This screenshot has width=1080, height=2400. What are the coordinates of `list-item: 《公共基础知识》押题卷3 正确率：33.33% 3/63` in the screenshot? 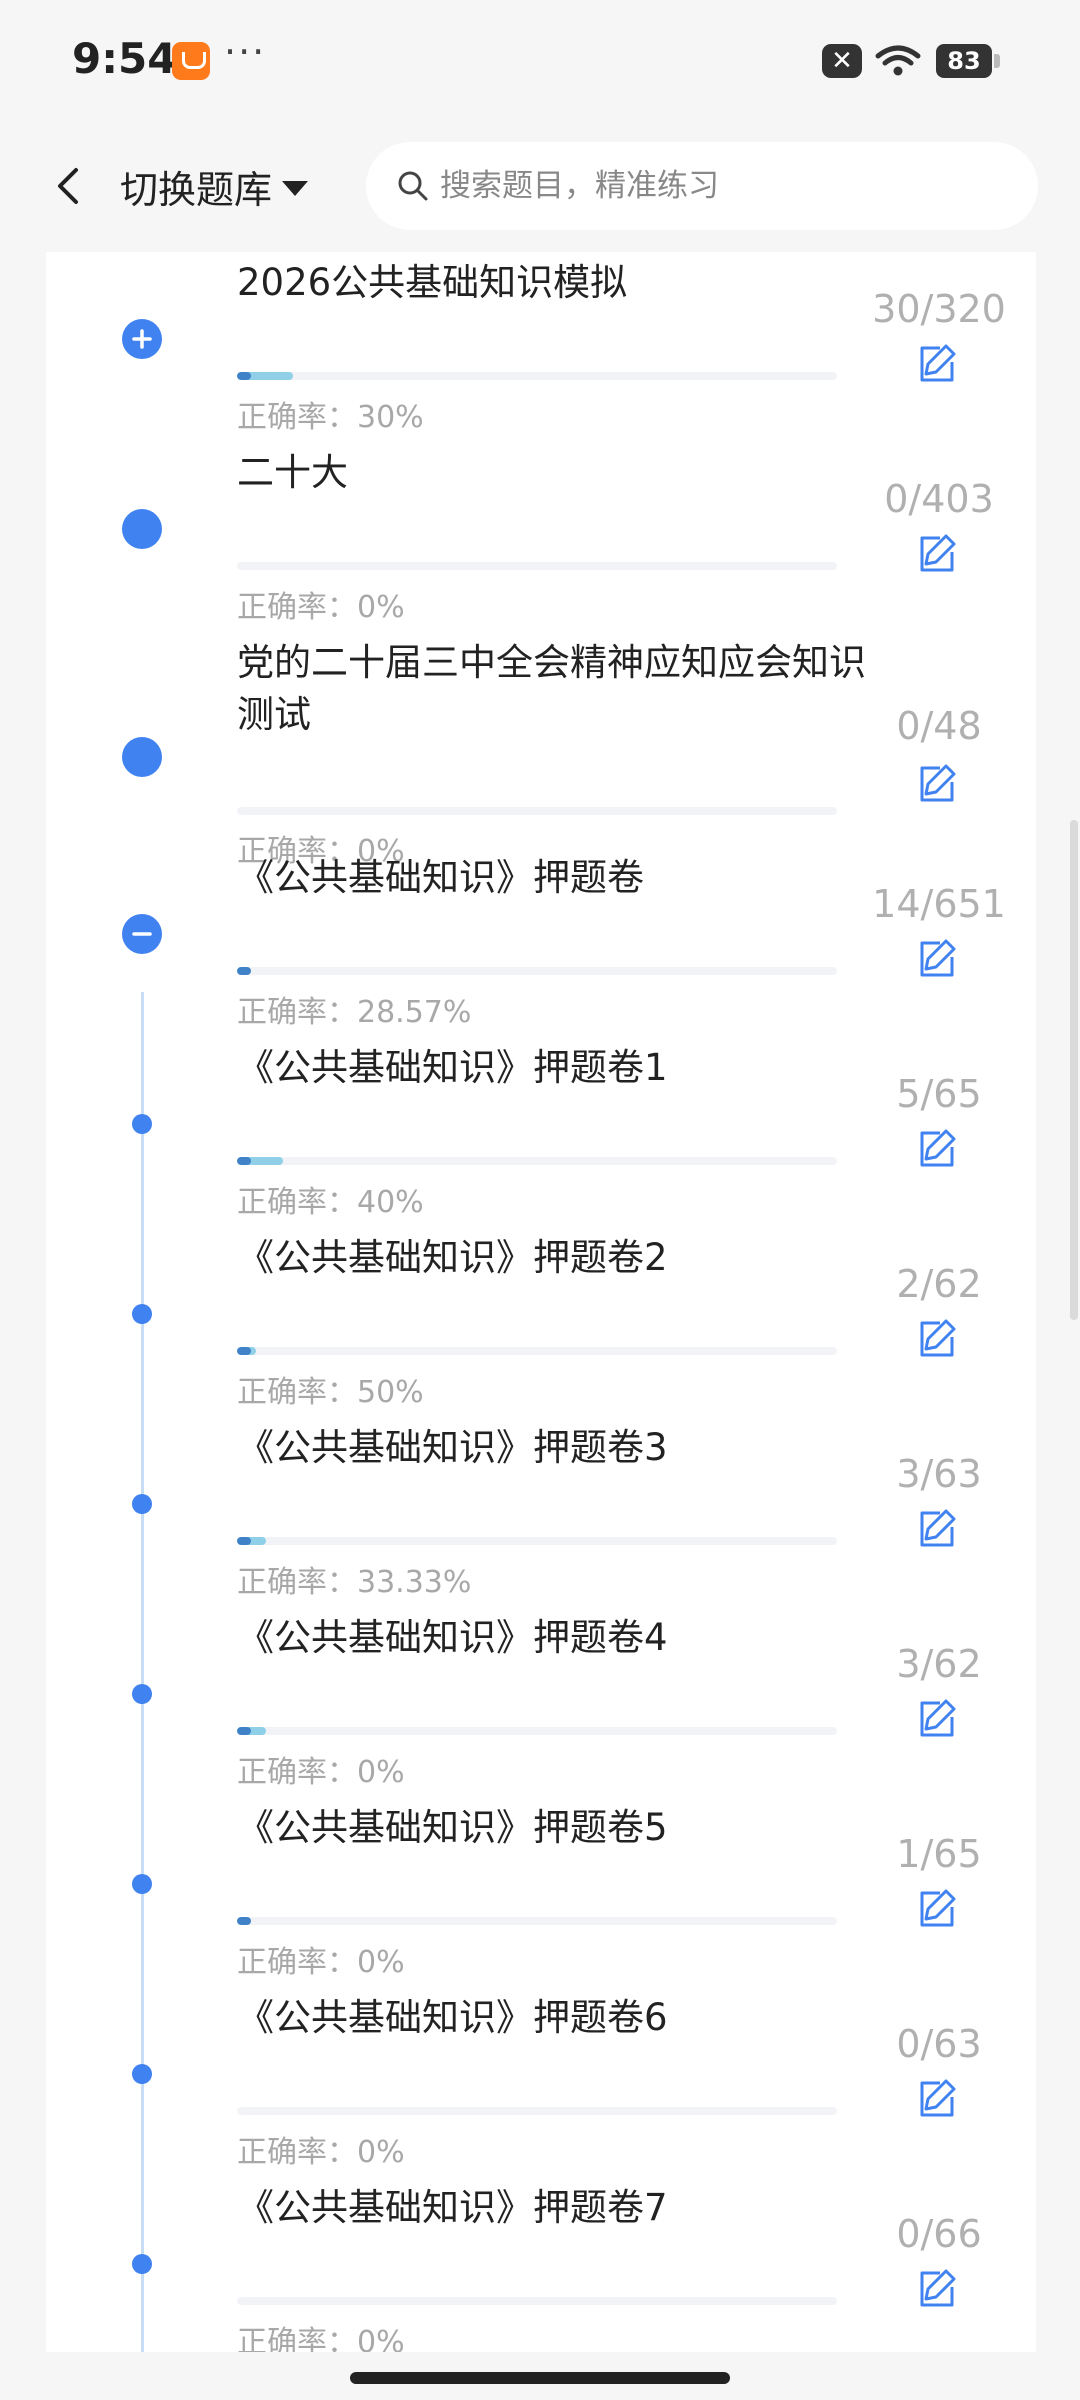 It's located at (541, 1512).